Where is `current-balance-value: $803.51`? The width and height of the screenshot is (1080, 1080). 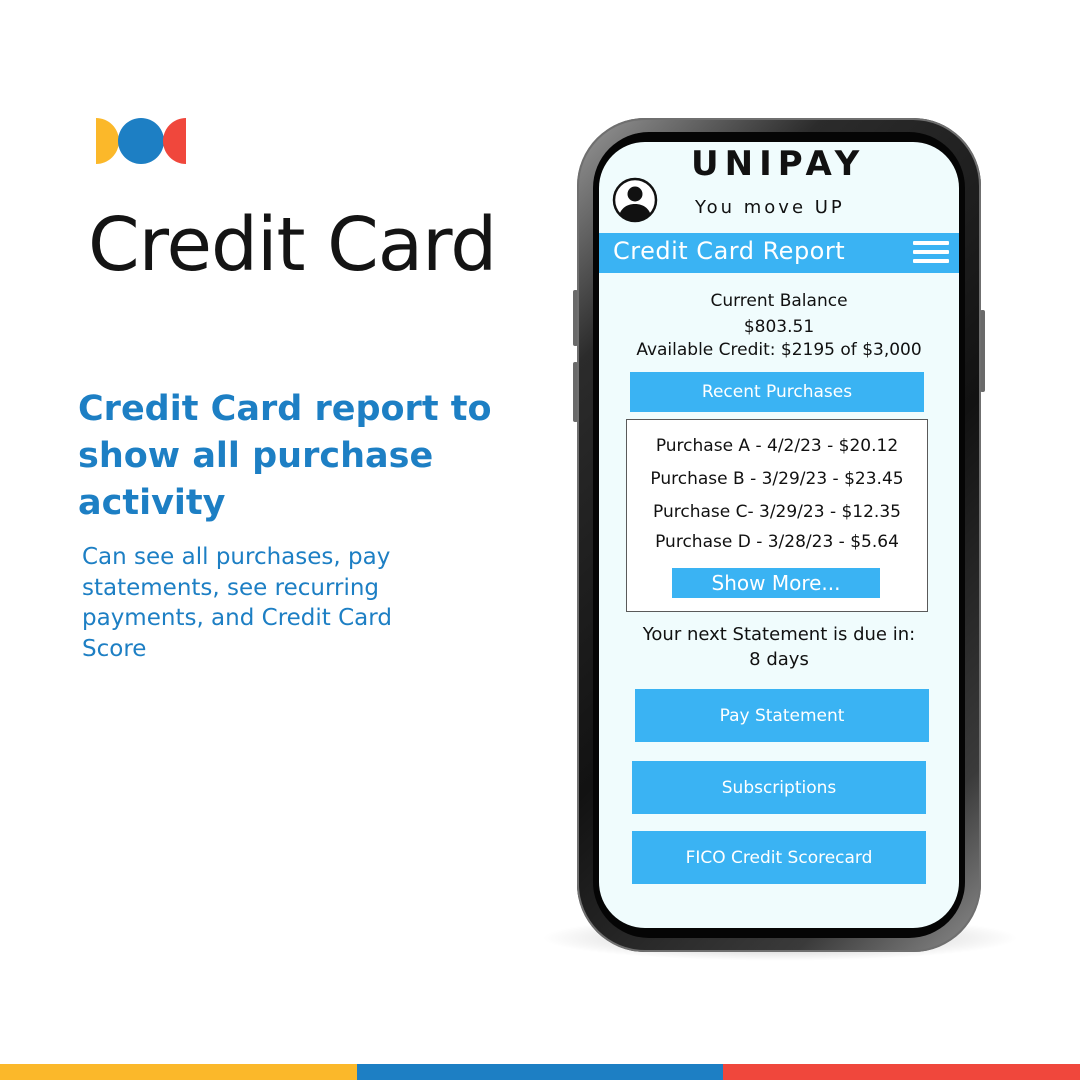 current-balance-value: $803.51 is located at coordinates (779, 327).